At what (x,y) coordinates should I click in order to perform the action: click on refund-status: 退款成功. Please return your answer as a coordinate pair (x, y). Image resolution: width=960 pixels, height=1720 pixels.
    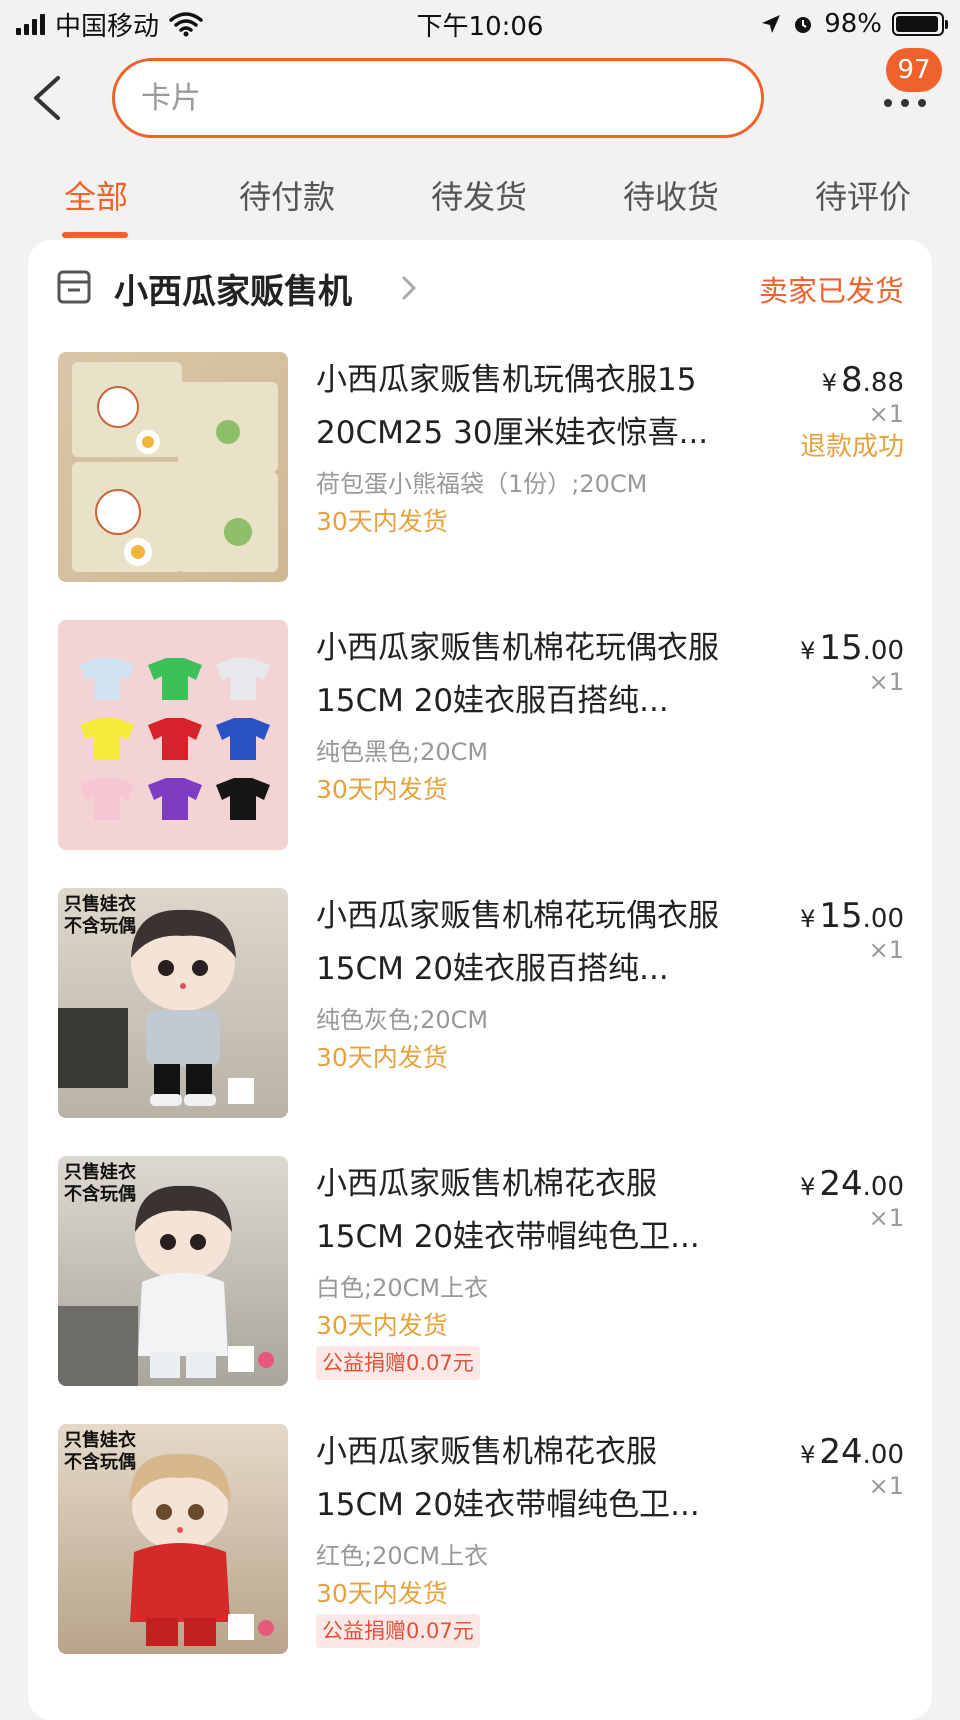
    Looking at the image, I should click on (852, 444).